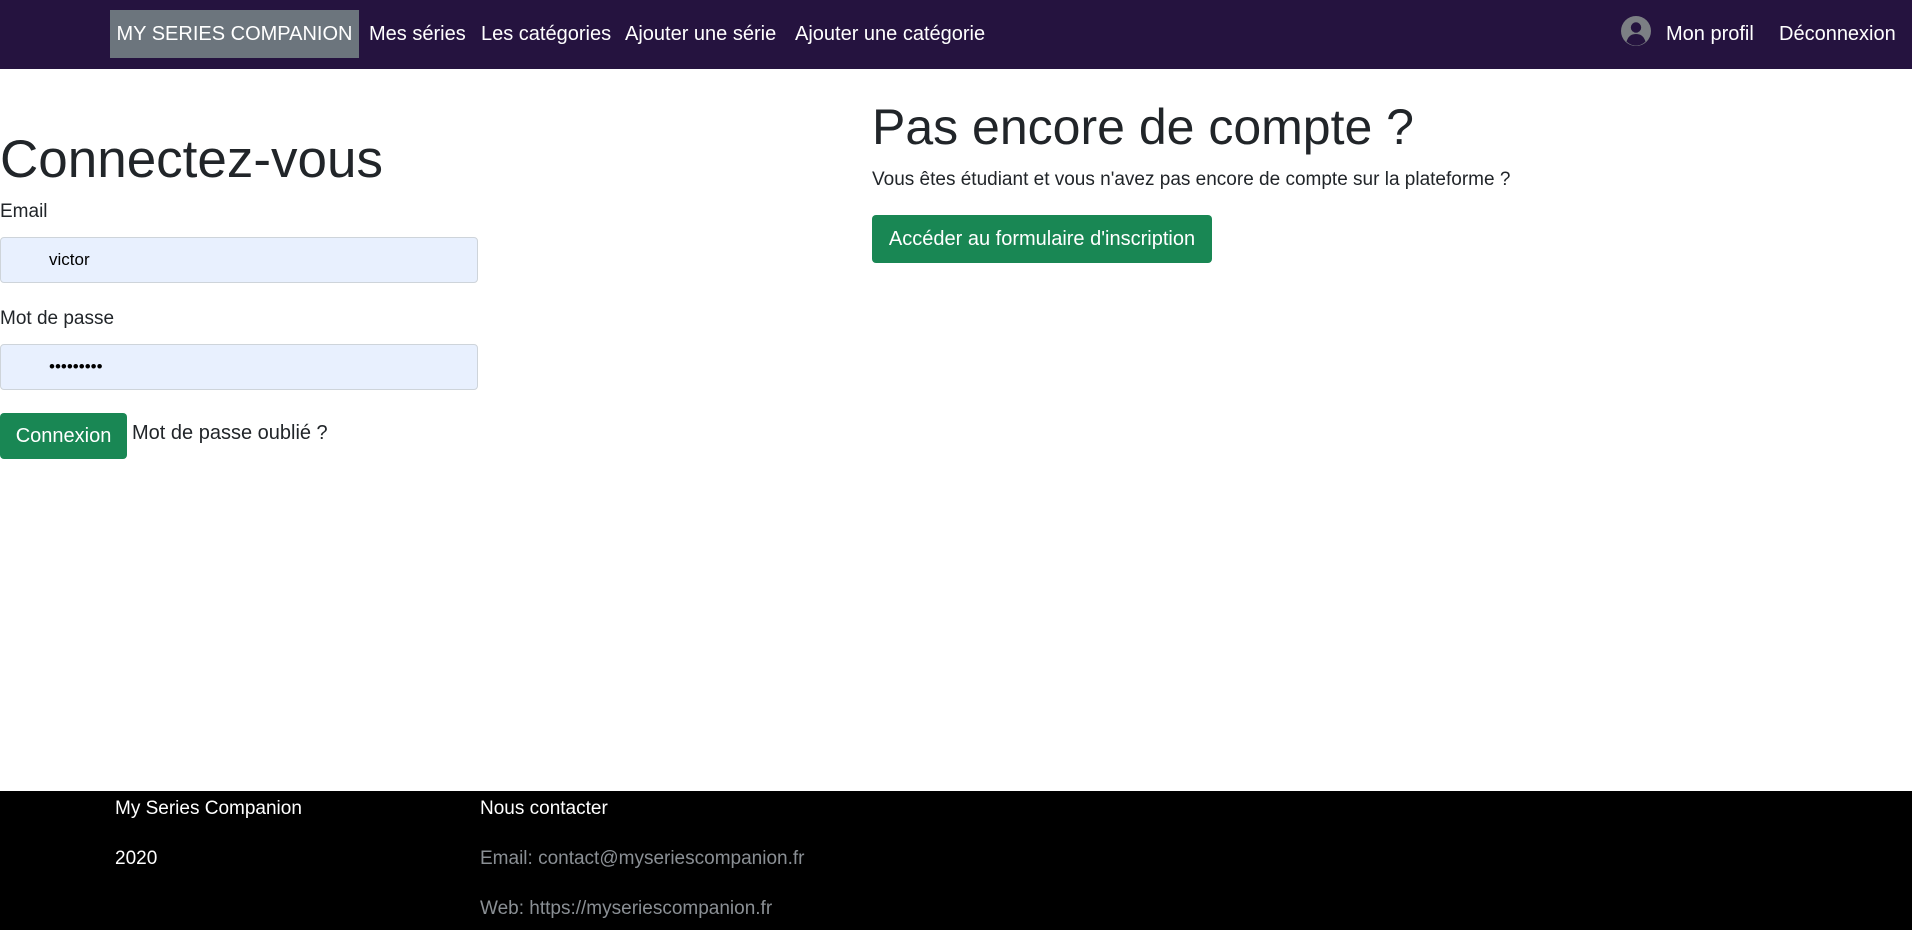 The image size is (1912, 930). I want to click on email-label: Email, so click(24, 211).